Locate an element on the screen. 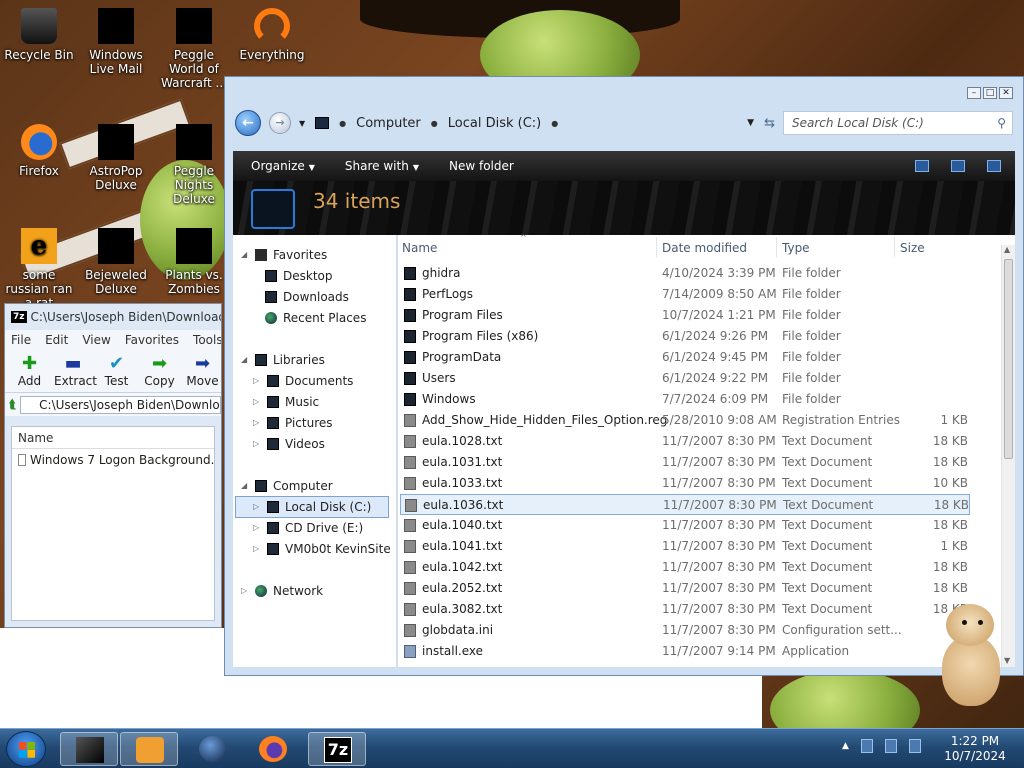  desktop-icon-some-russian: e some russian ran a rat is located at coordinates (39, 269).